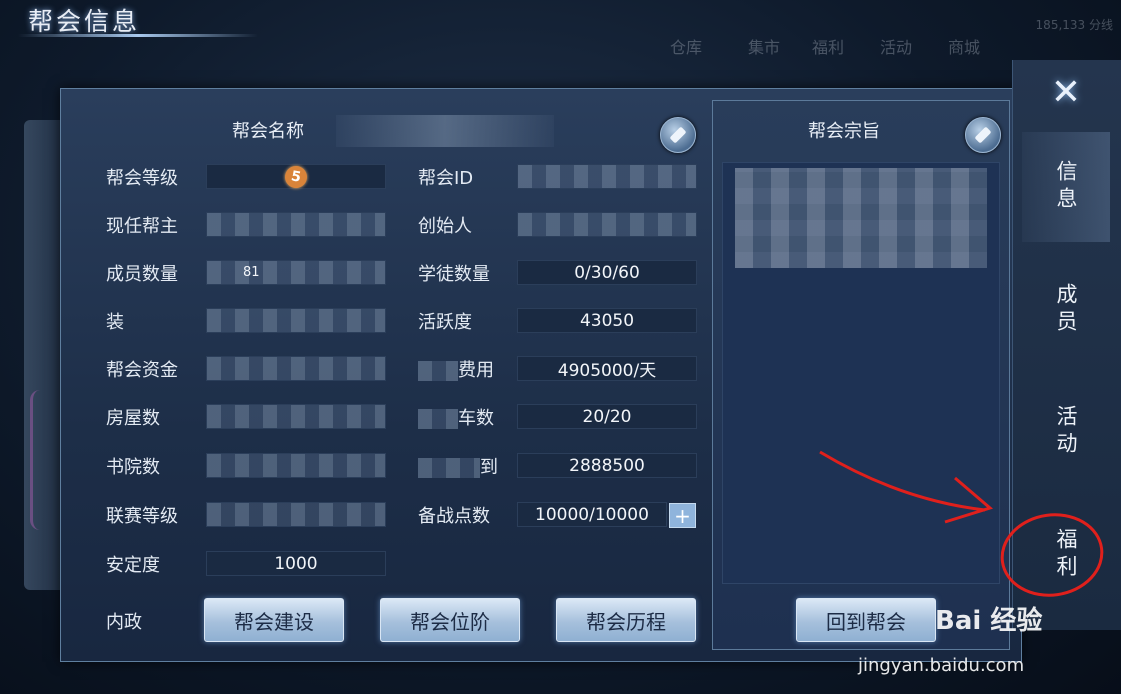  Describe the element at coordinates (607, 272) in the screenshot. I see `value-apprentices: 0/30/60` at that location.